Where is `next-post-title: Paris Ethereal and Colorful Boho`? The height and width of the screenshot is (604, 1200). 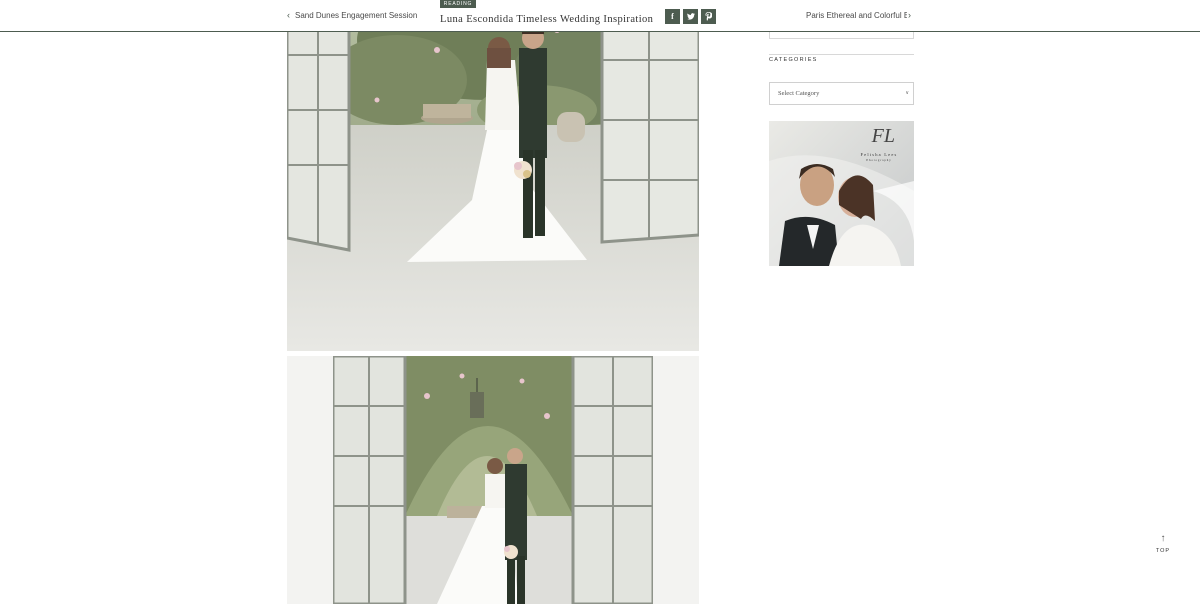
next-post-title: Paris Ethereal and Colorful Boho is located at coordinates (856, 15).